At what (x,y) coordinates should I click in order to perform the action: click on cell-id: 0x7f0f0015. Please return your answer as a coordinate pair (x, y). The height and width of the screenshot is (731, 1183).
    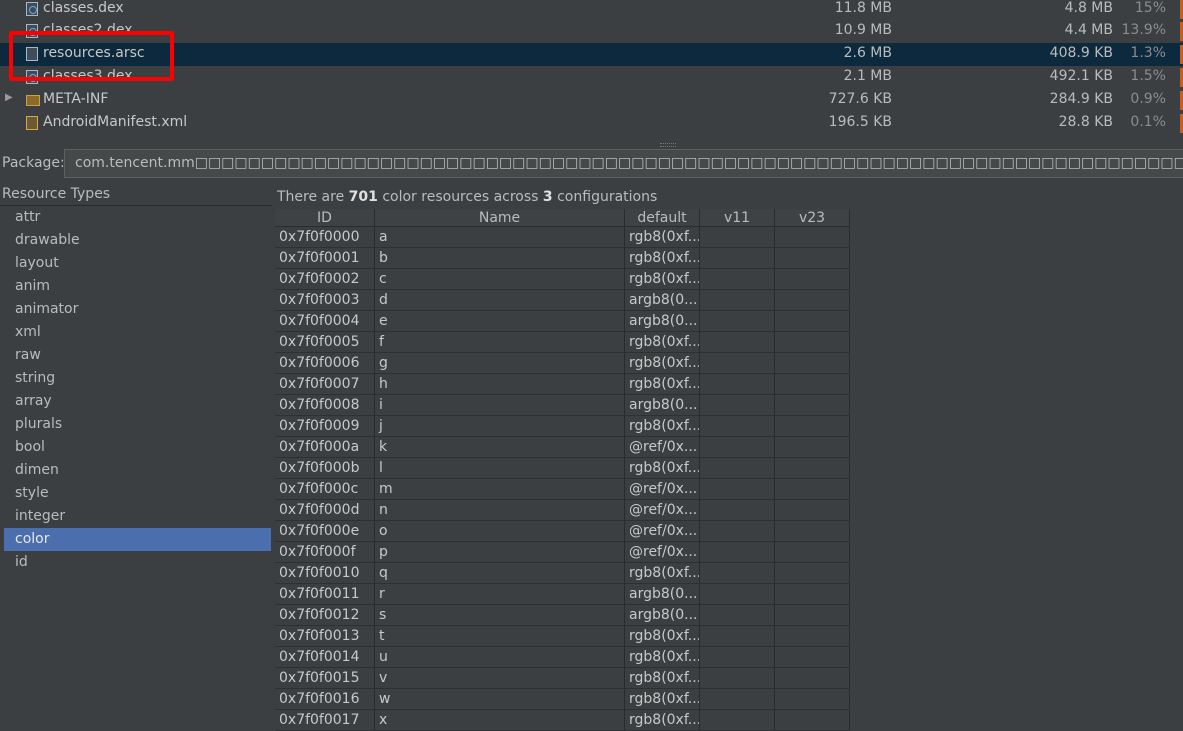
    Looking at the image, I should click on (325, 678).